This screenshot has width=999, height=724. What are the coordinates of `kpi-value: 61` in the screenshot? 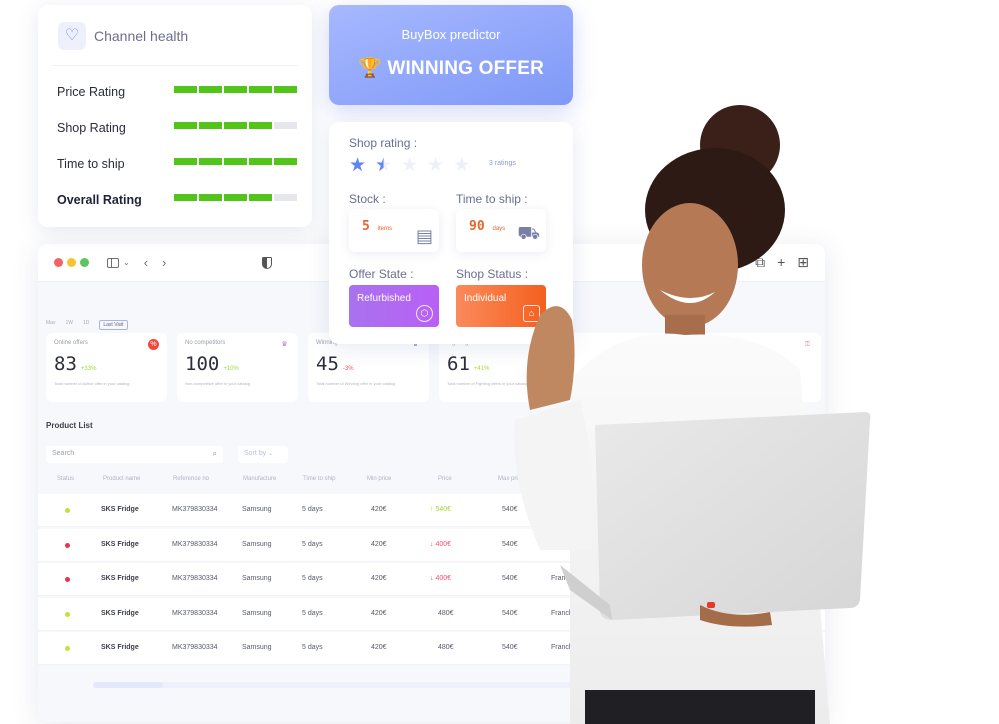 It's located at (458, 364).